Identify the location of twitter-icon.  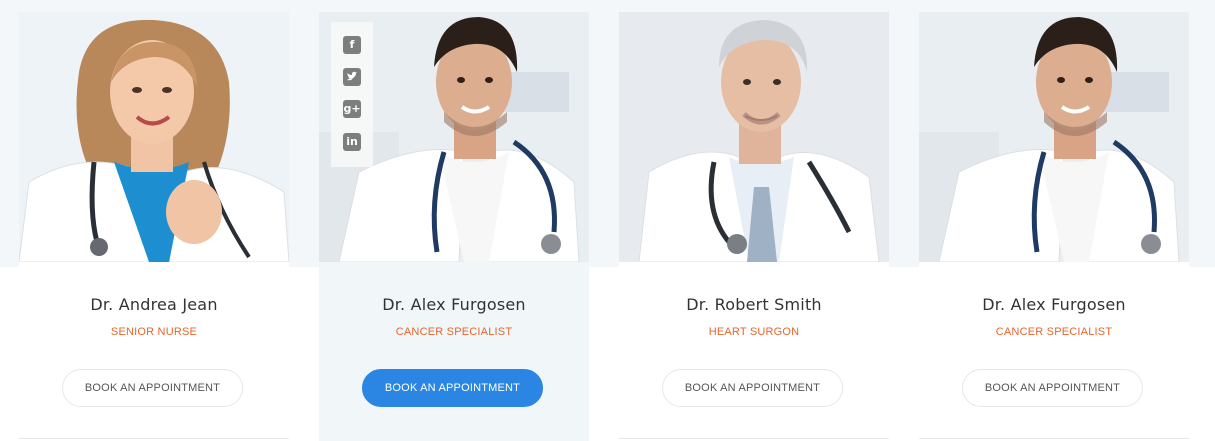
(352, 77).